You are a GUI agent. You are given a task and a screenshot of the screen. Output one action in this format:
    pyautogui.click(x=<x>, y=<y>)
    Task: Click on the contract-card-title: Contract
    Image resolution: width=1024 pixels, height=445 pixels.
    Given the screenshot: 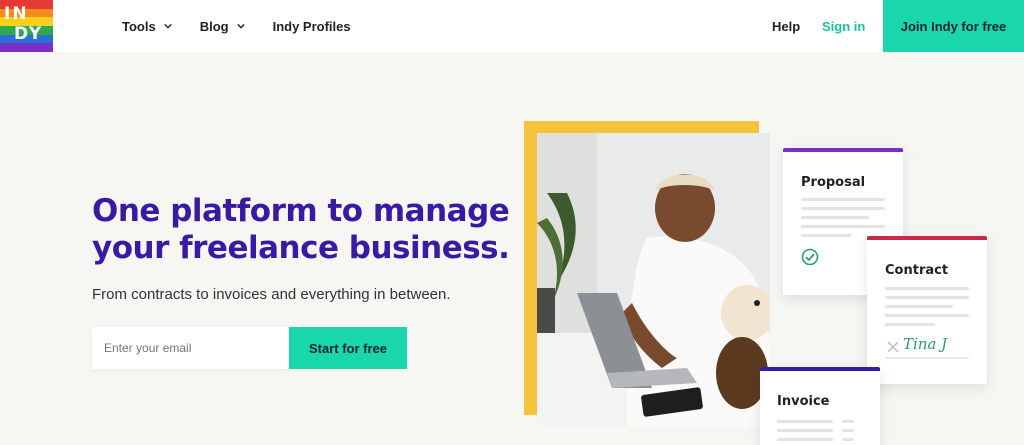 What is the action you would take?
    pyautogui.click(x=917, y=270)
    